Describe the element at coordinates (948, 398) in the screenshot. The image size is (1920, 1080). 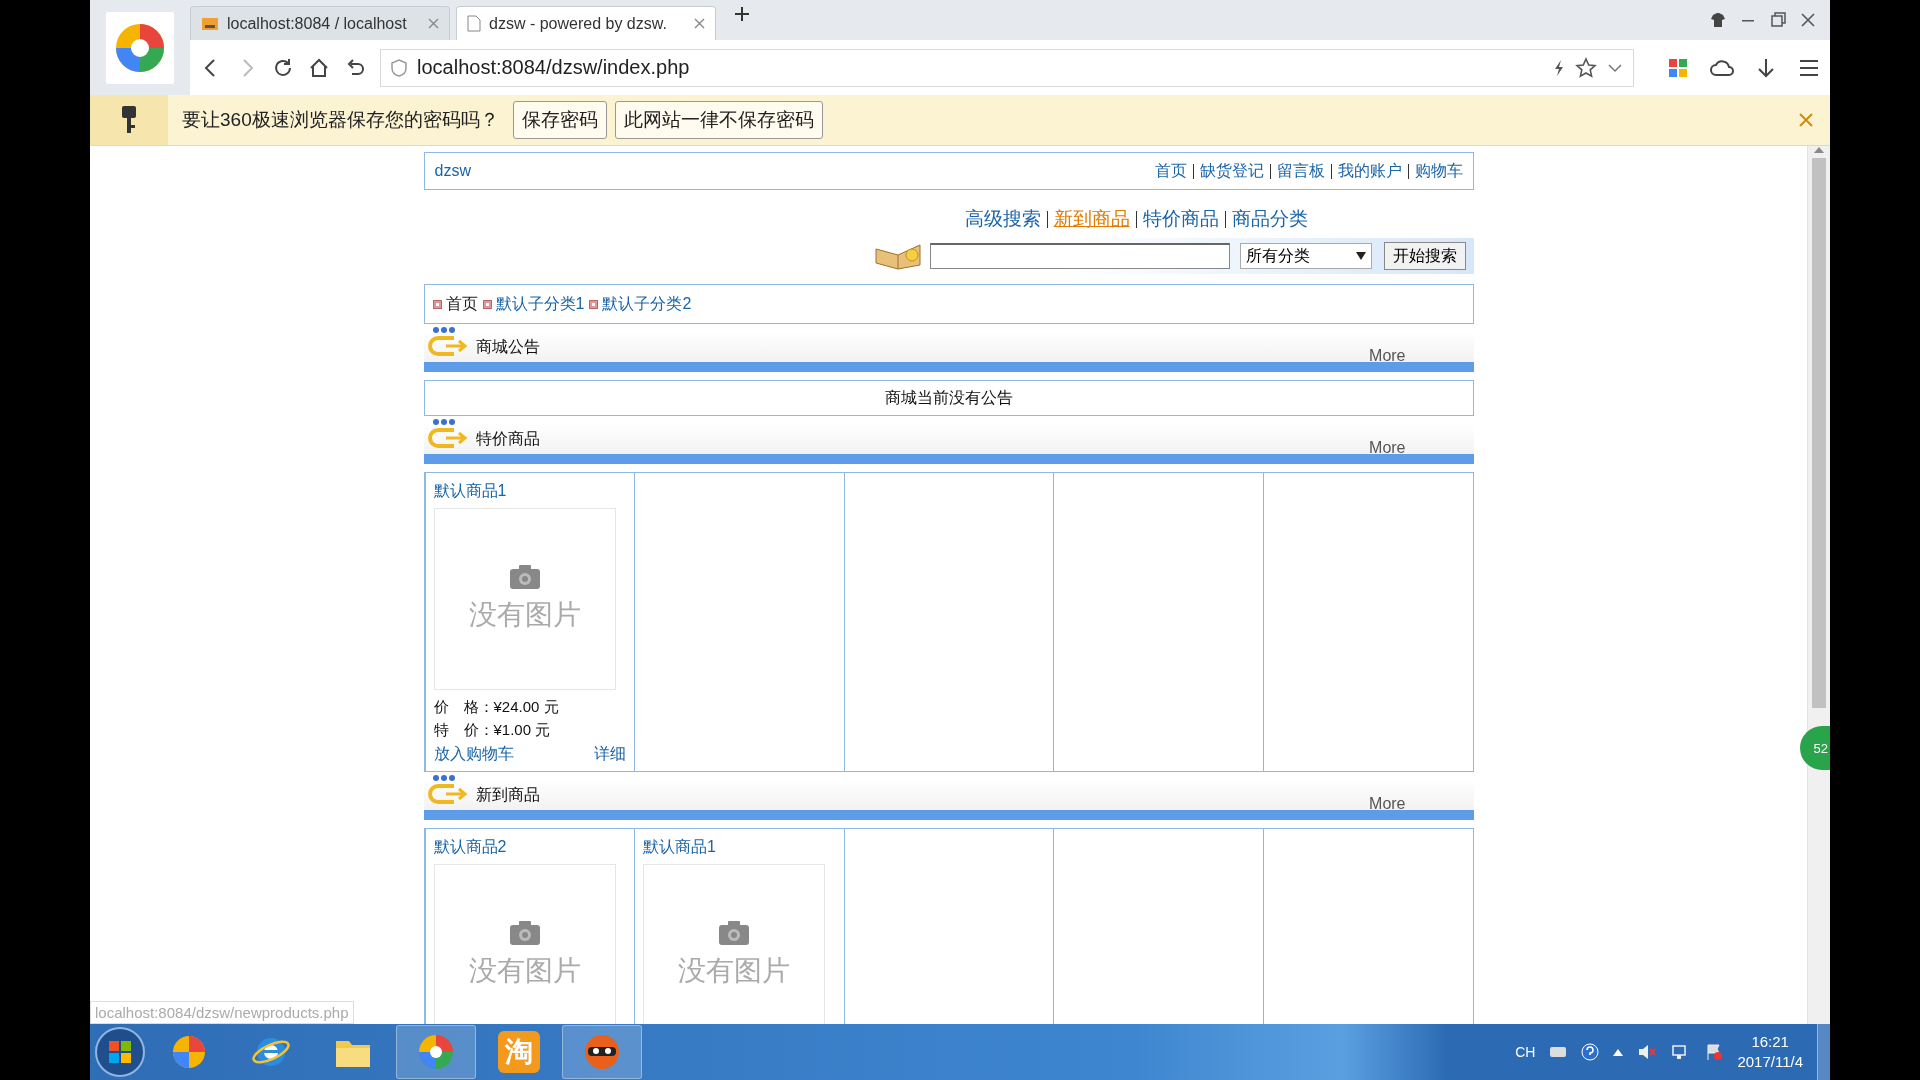
I see `notice-box: 商城当前没有公告` at that location.